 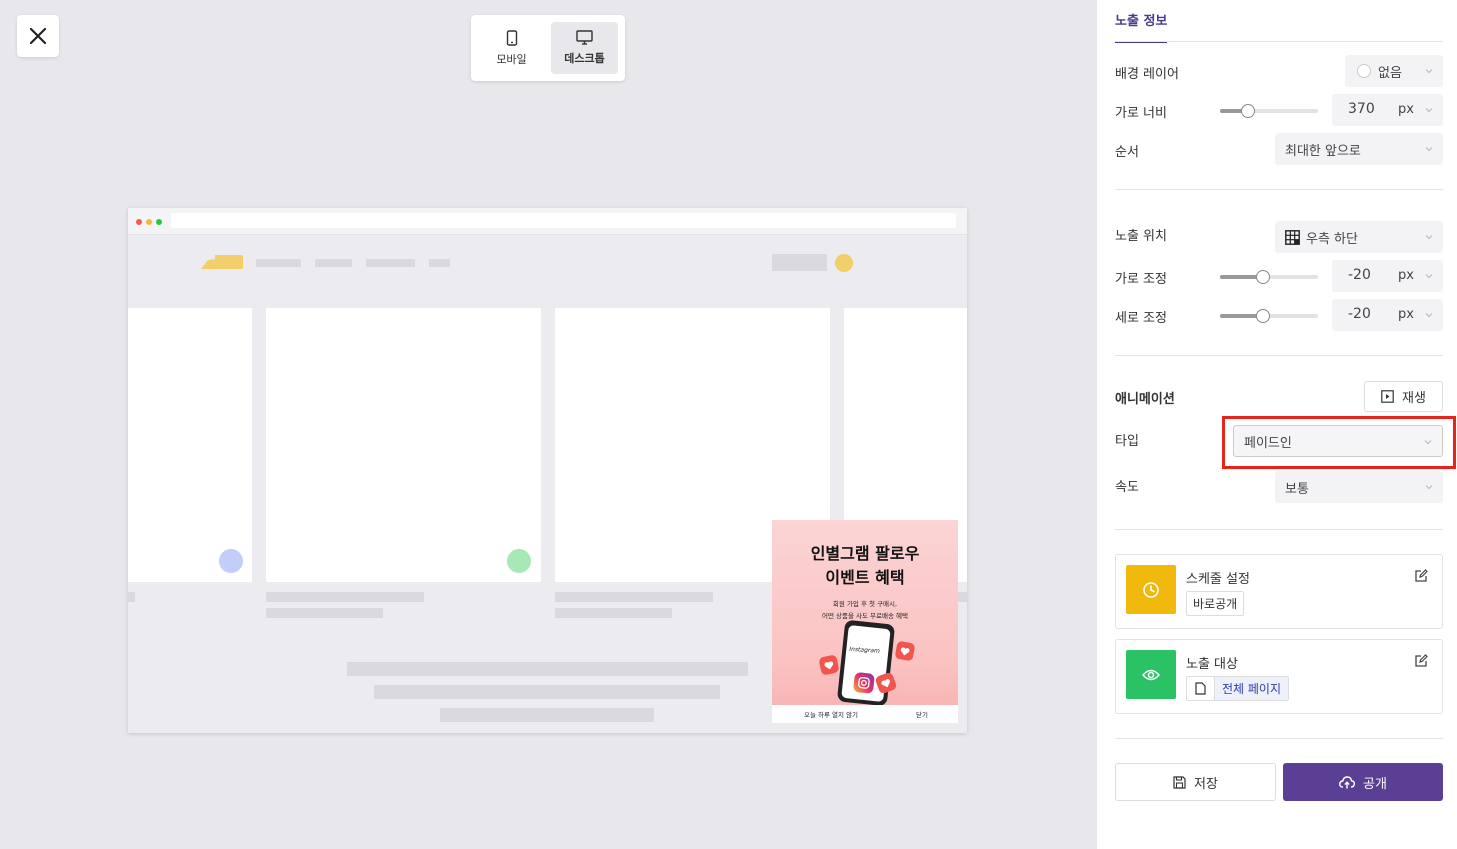 What do you see at coordinates (1387, 396) in the screenshot?
I see `play-icon` at bounding box center [1387, 396].